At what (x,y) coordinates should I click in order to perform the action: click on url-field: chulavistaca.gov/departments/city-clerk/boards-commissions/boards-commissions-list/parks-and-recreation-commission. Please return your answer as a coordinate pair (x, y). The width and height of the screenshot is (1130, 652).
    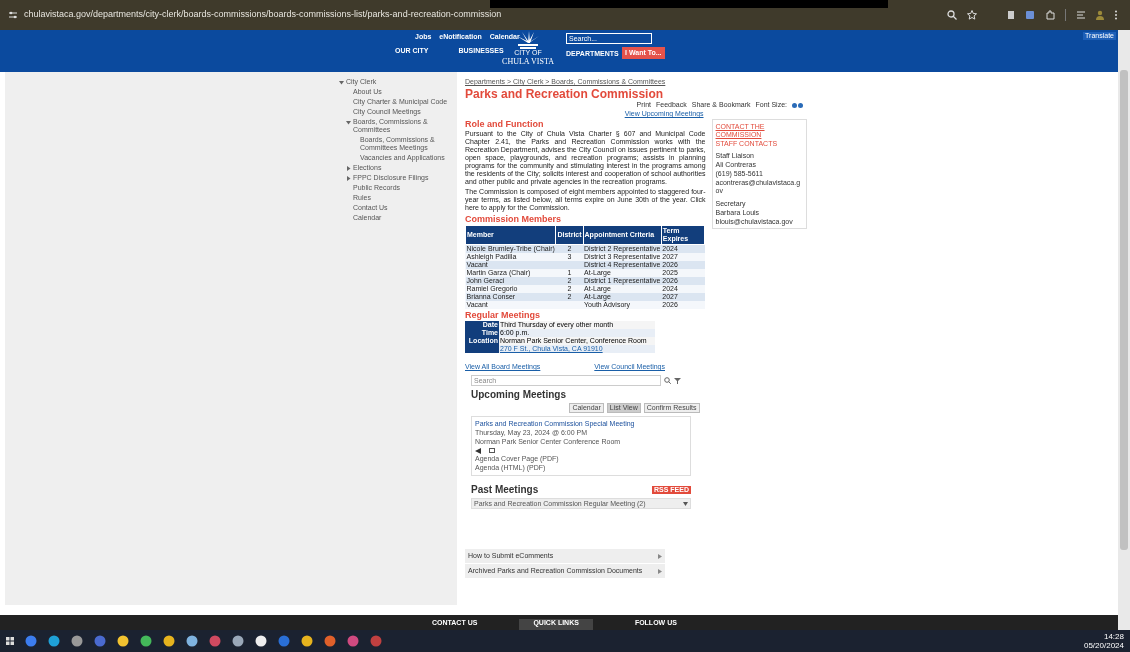
    Looking at the image, I should click on (263, 15).